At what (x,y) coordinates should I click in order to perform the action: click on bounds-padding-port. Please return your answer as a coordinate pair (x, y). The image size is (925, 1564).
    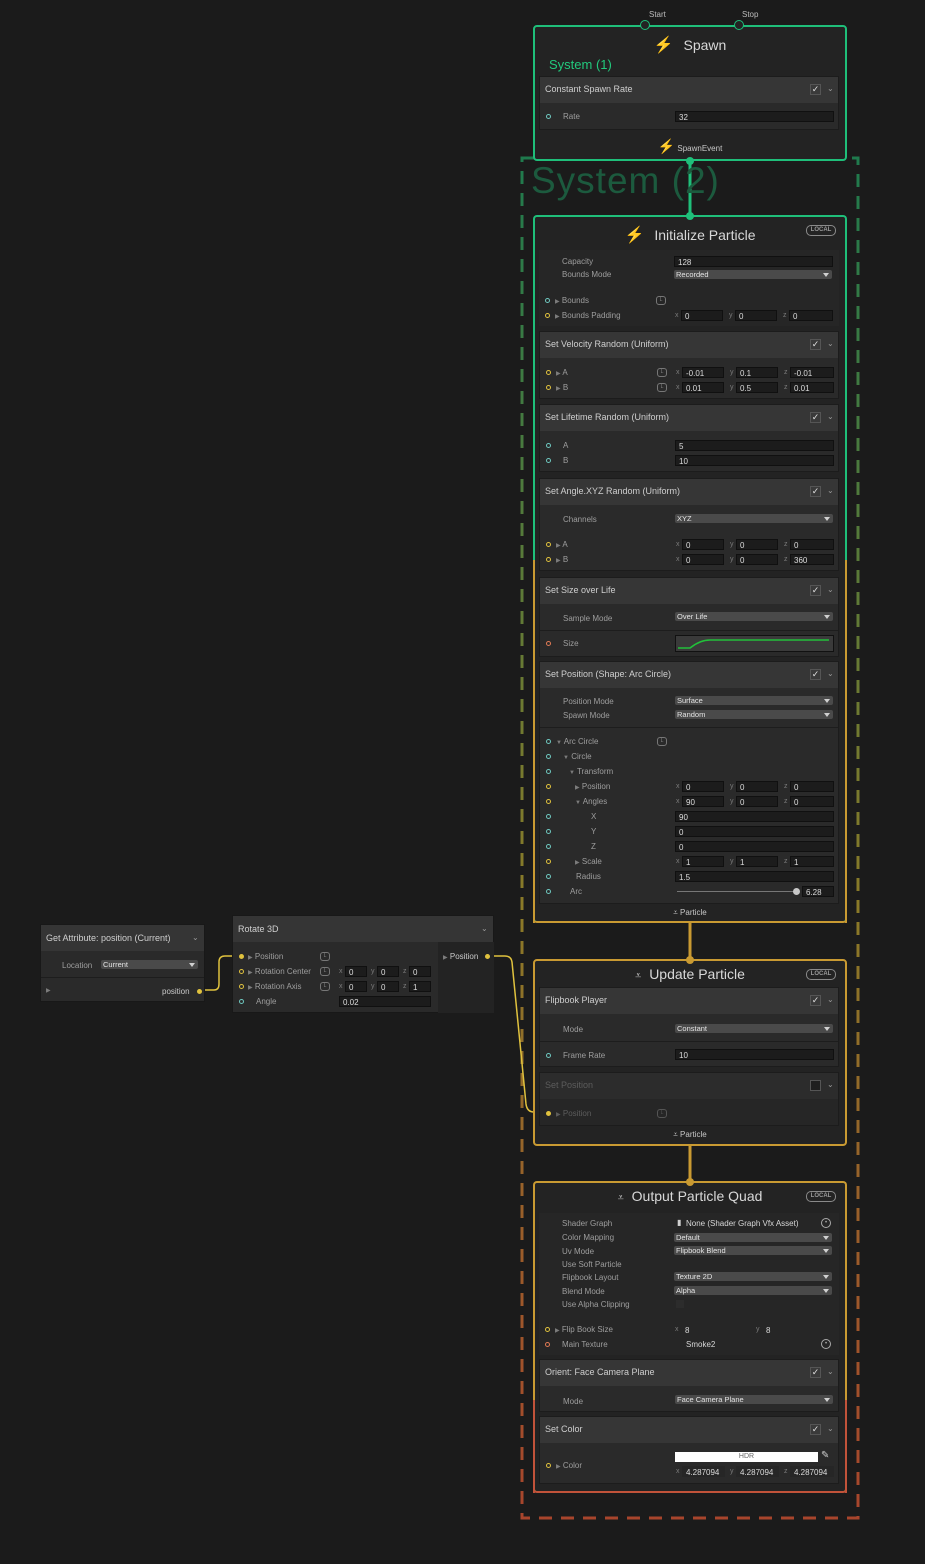
    Looking at the image, I should click on (547, 315).